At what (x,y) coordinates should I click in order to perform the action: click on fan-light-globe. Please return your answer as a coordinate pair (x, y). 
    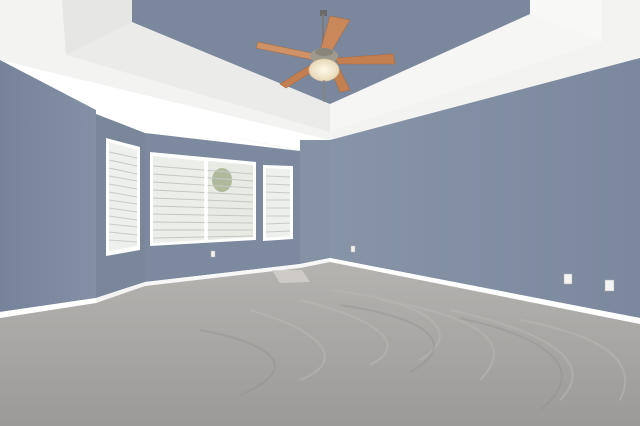
    Looking at the image, I should click on (324, 70).